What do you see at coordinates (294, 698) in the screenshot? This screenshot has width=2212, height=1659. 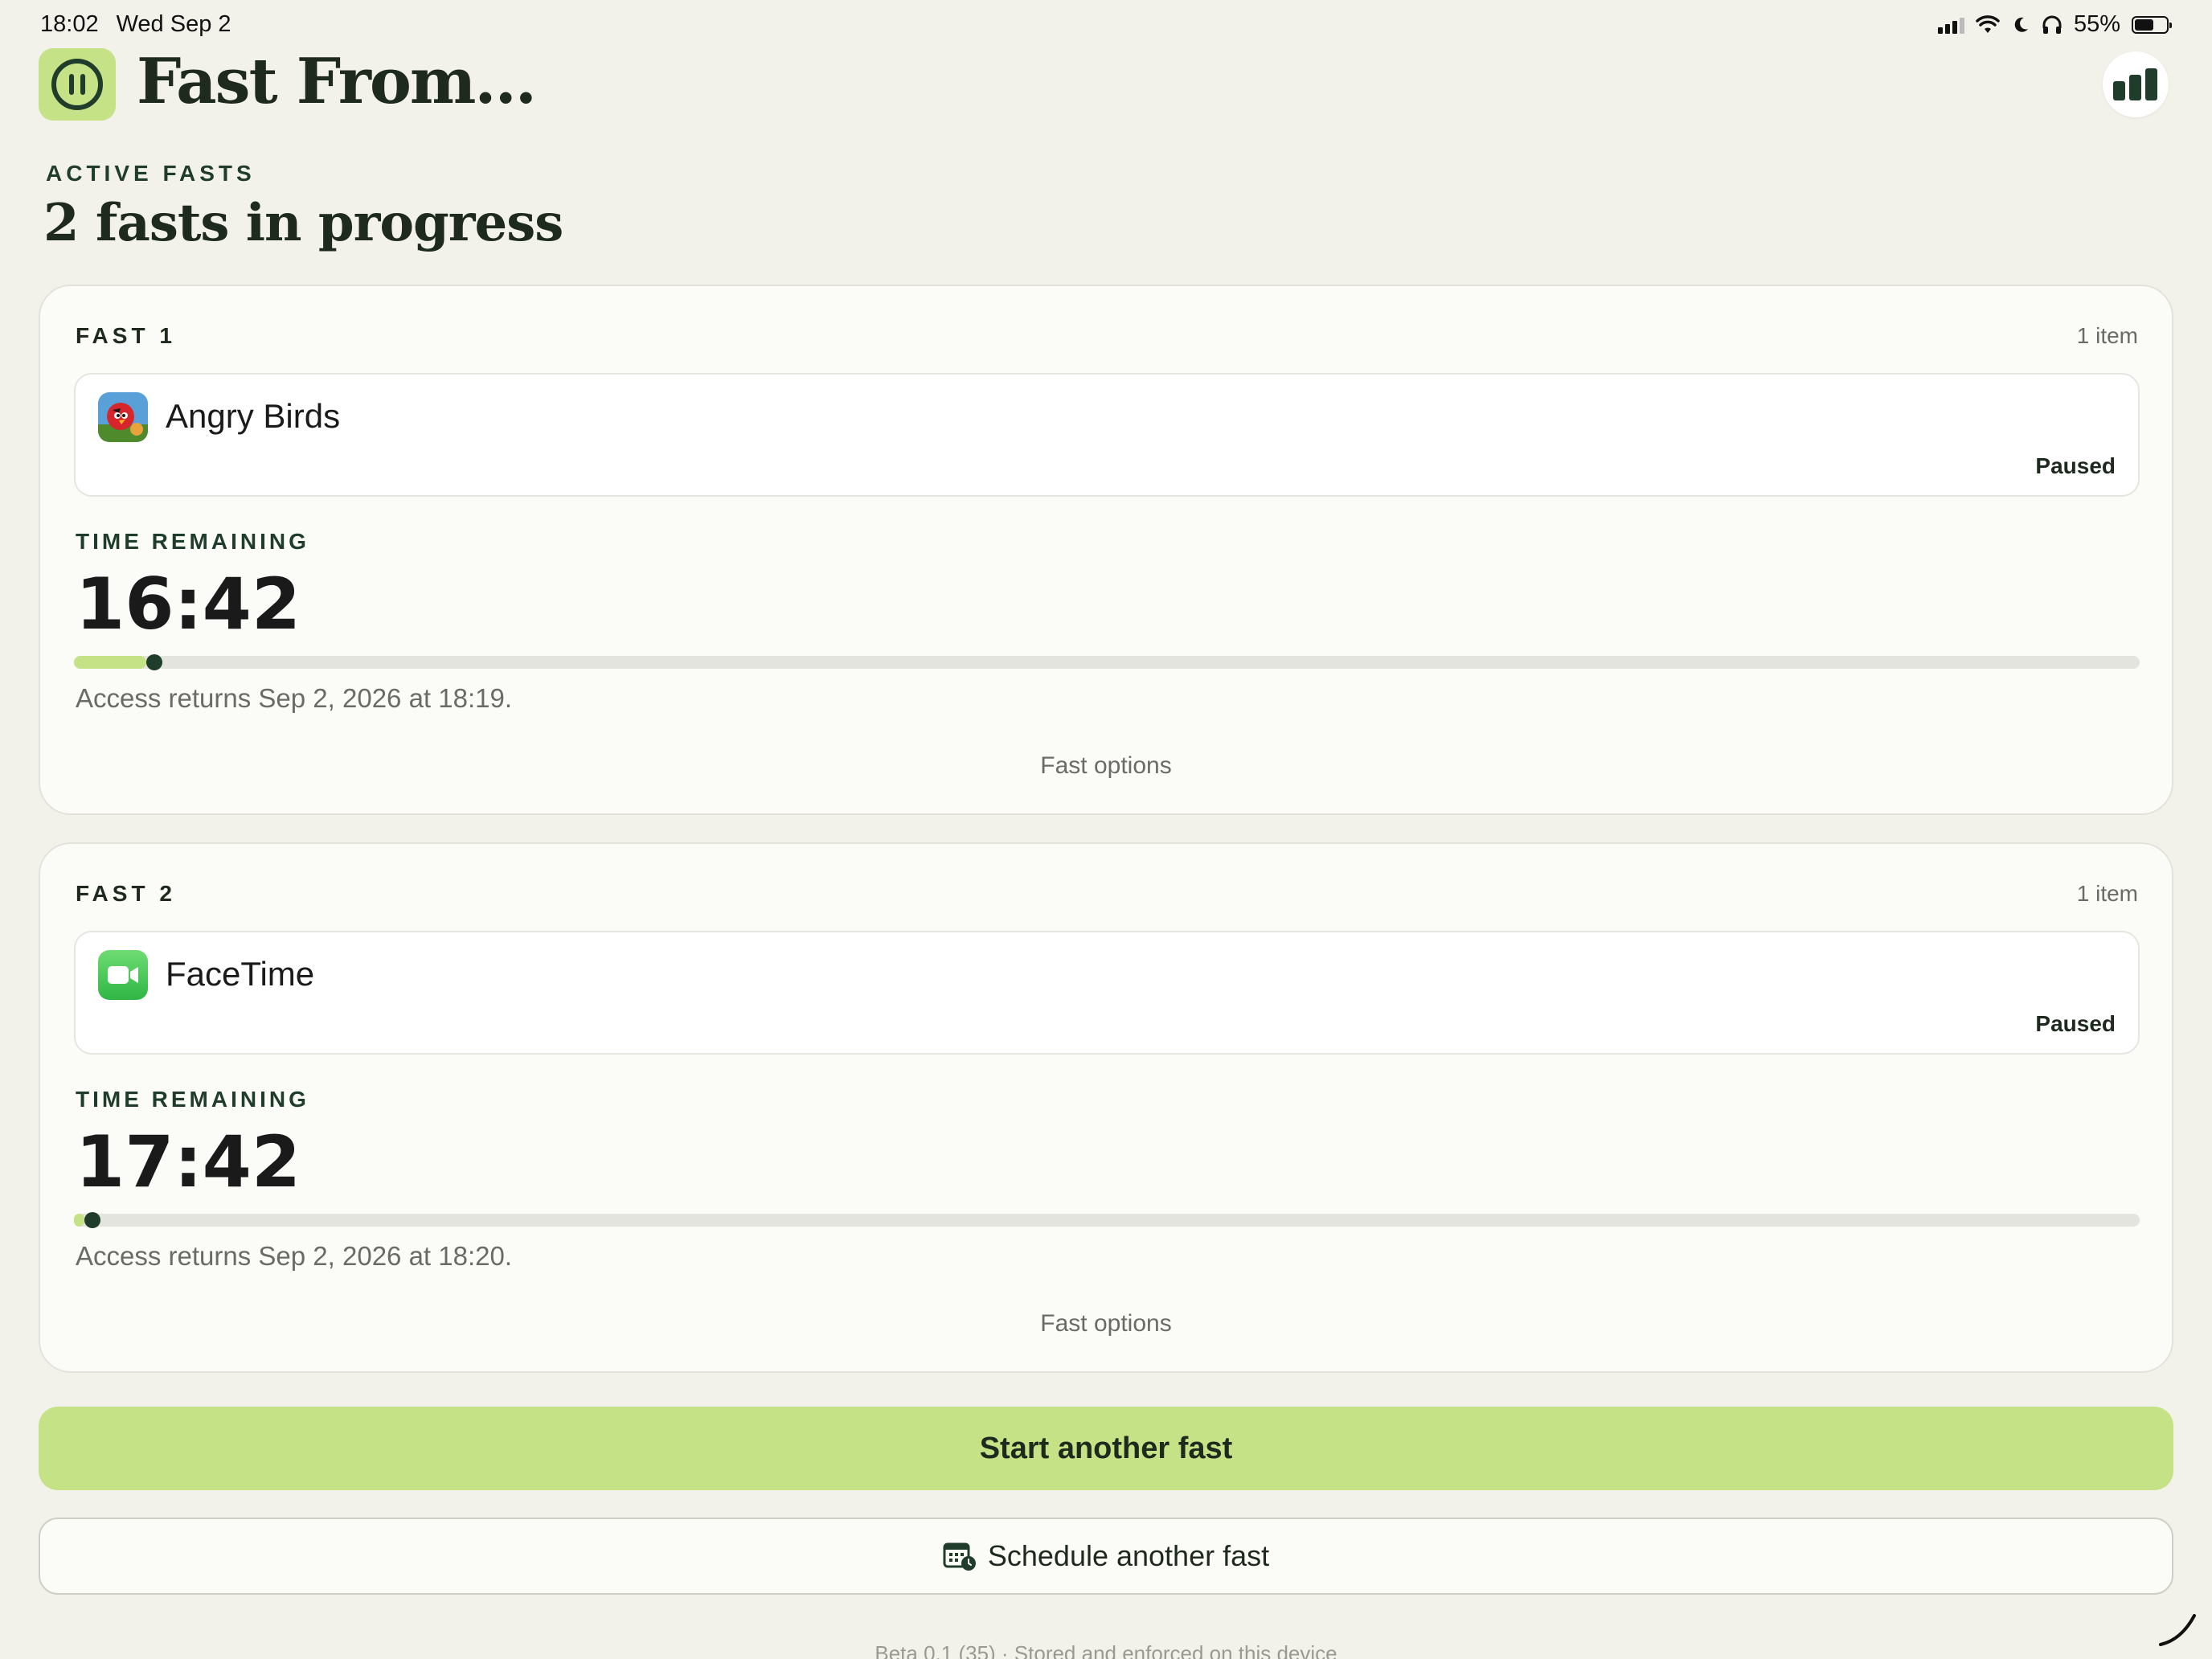 I see `access-returns-text: Access returns Sep 2, 2026 at 18:19.` at bounding box center [294, 698].